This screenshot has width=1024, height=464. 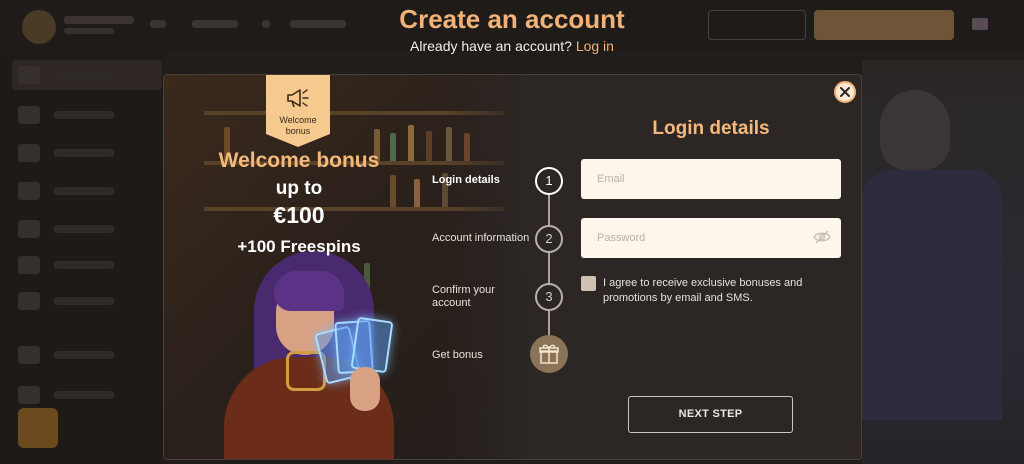 I want to click on gift-icon, so click(x=549, y=354).